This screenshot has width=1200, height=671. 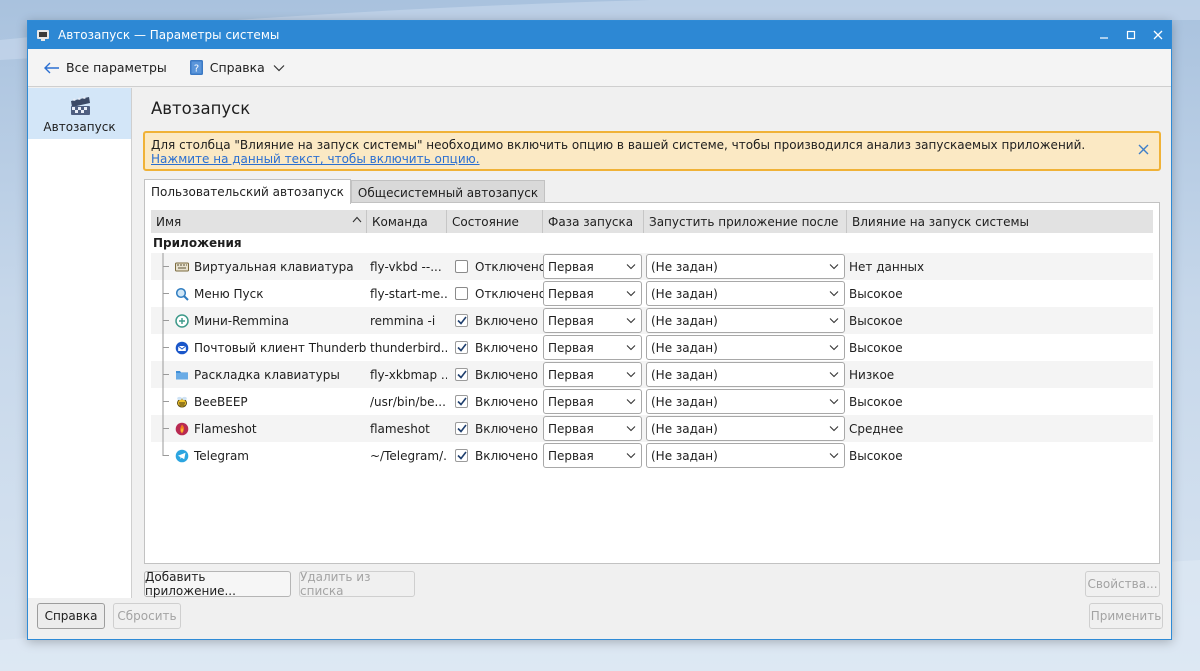 I want to click on row-name: BeeBEEP, so click(x=221, y=401).